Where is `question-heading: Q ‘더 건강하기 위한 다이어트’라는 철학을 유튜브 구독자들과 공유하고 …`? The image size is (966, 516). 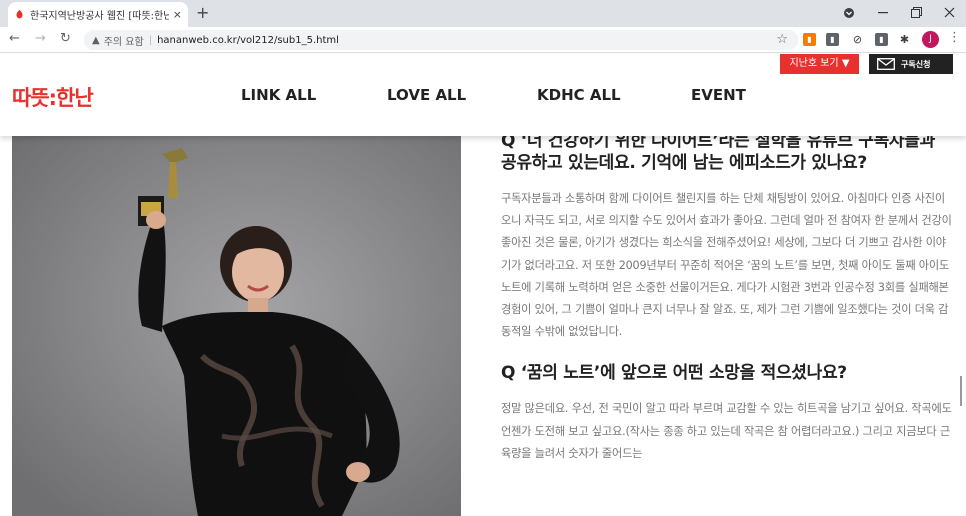
question-heading: Q ‘더 건강하기 위한 다이어트’라는 철학을 유튜브 구독자들과 공유하고 … is located at coordinates (718, 152).